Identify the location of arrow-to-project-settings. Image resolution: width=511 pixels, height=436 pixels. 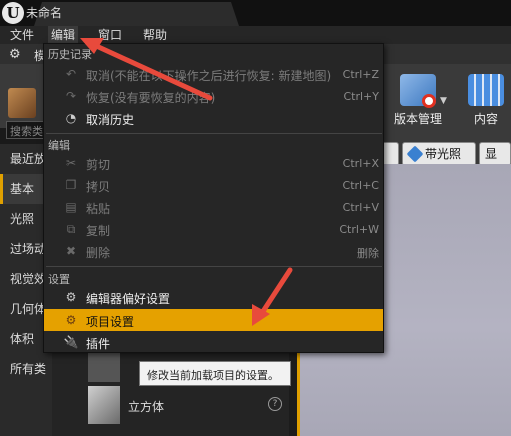
(272, 296).